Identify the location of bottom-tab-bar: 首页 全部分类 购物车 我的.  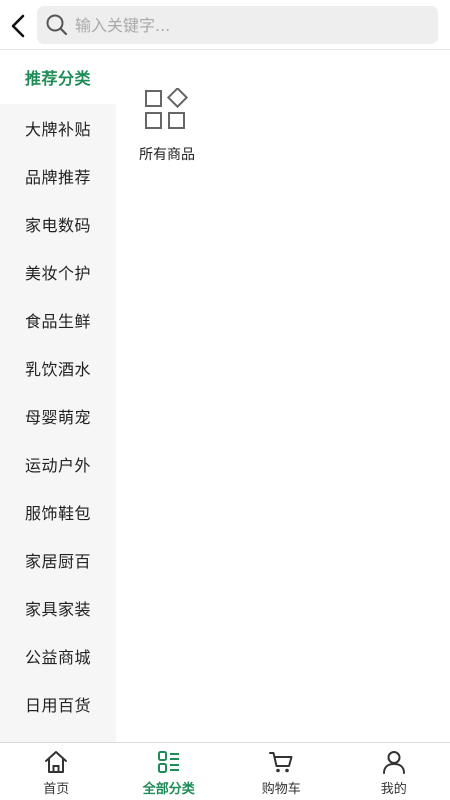
(225, 771).